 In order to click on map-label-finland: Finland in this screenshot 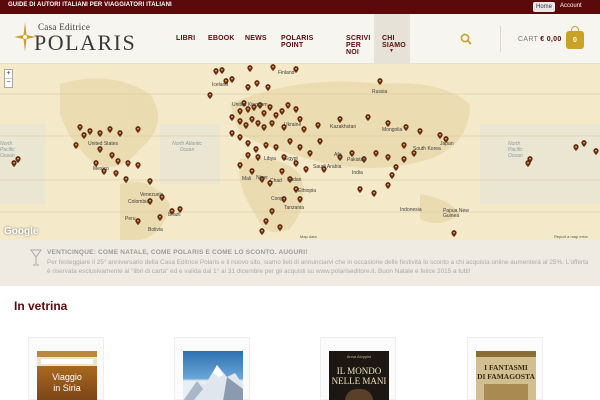, I will do `click(286, 73)`.